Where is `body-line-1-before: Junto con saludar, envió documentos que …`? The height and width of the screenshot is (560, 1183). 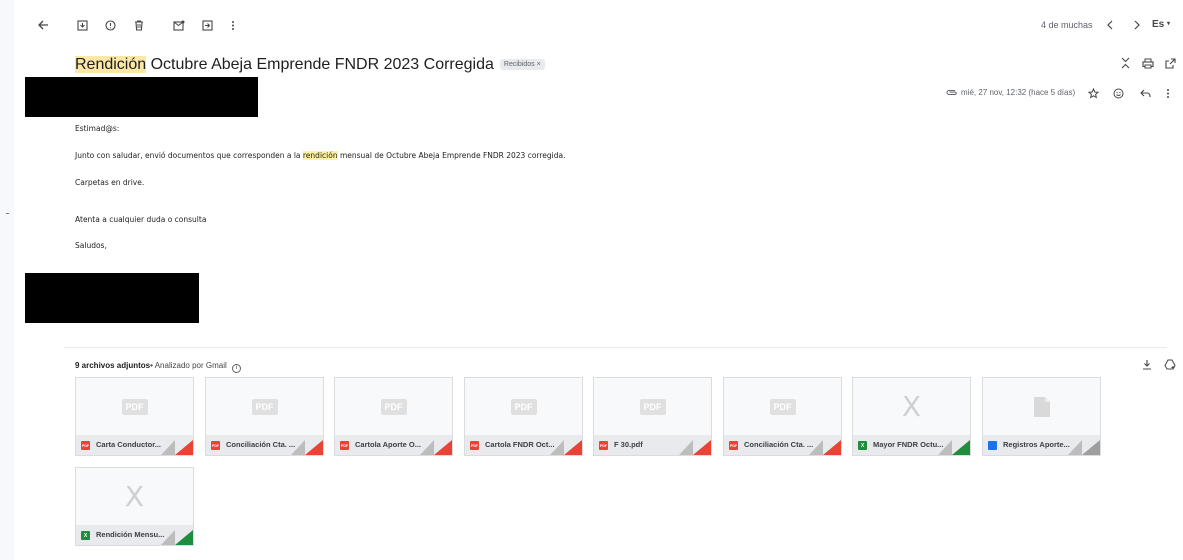 body-line-1-before: Junto con saludar, envió documentos que … is located at coordinates (189, 155).